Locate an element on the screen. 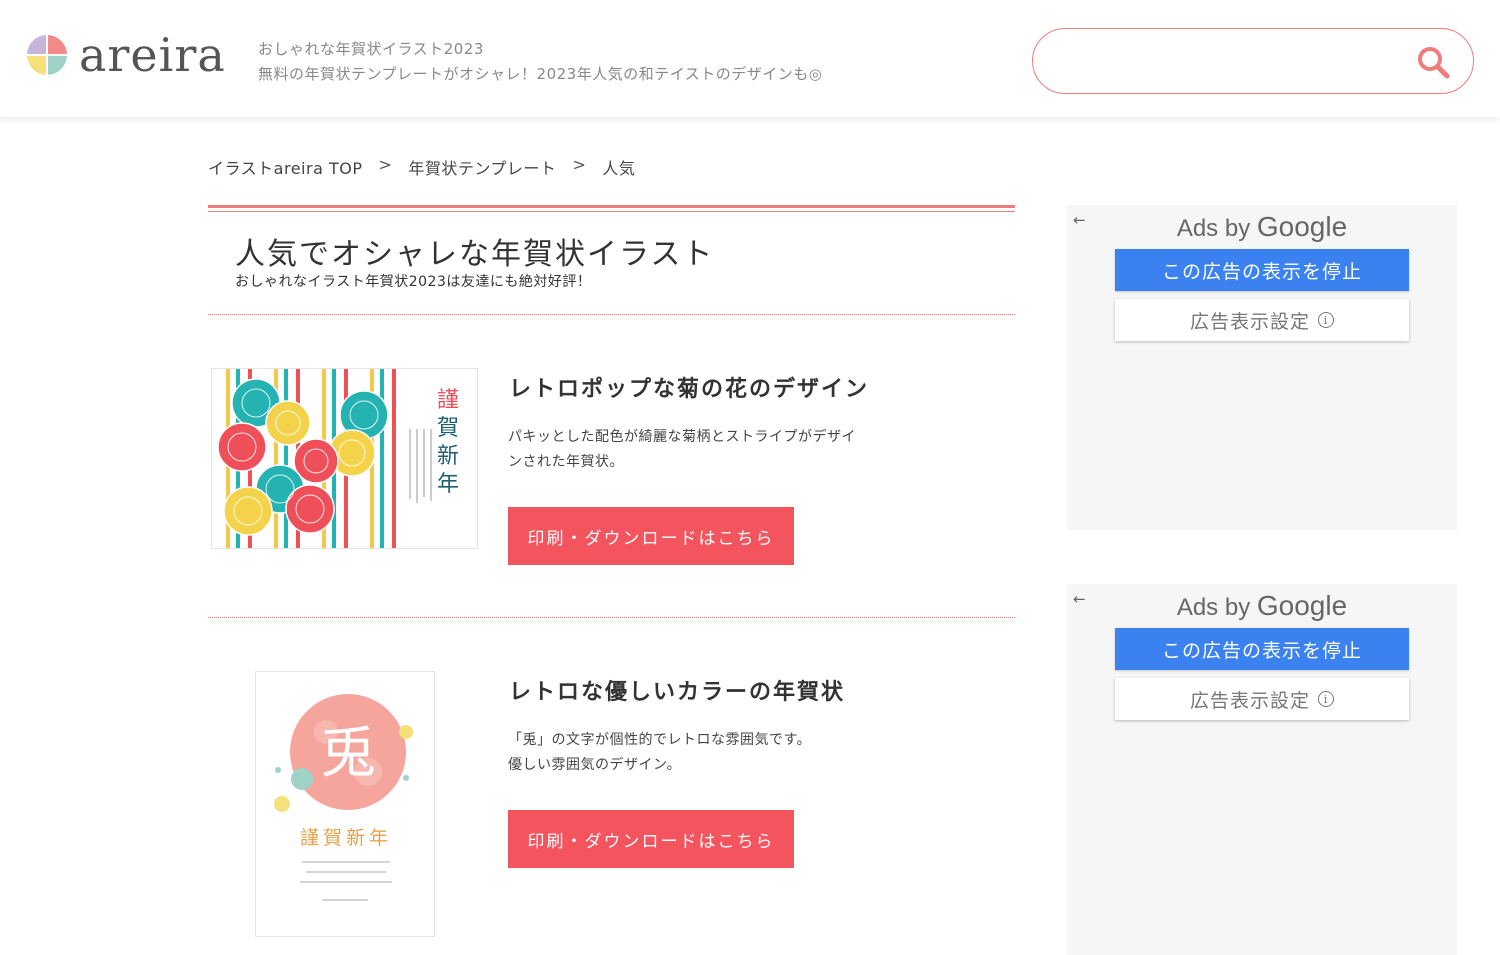  tagline-line-2: 無料の年賀状テンプレートがオシャレ！2023年人気の和テイストのデザインも◎ is located at coordinates (540, 74).